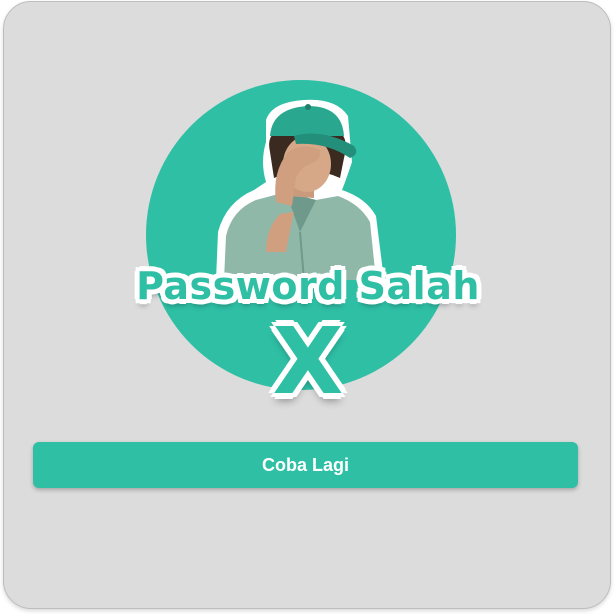 The image size is (615, 615). I want to click on error-title: Password Salah, so click(308, 286).